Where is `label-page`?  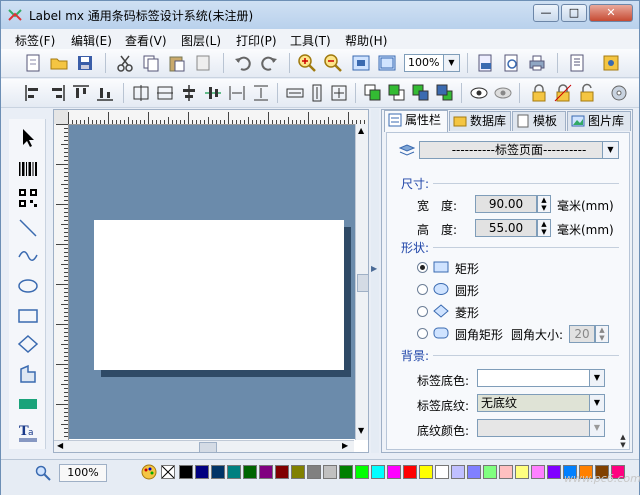 label-page is located at coordinates (219, 295).